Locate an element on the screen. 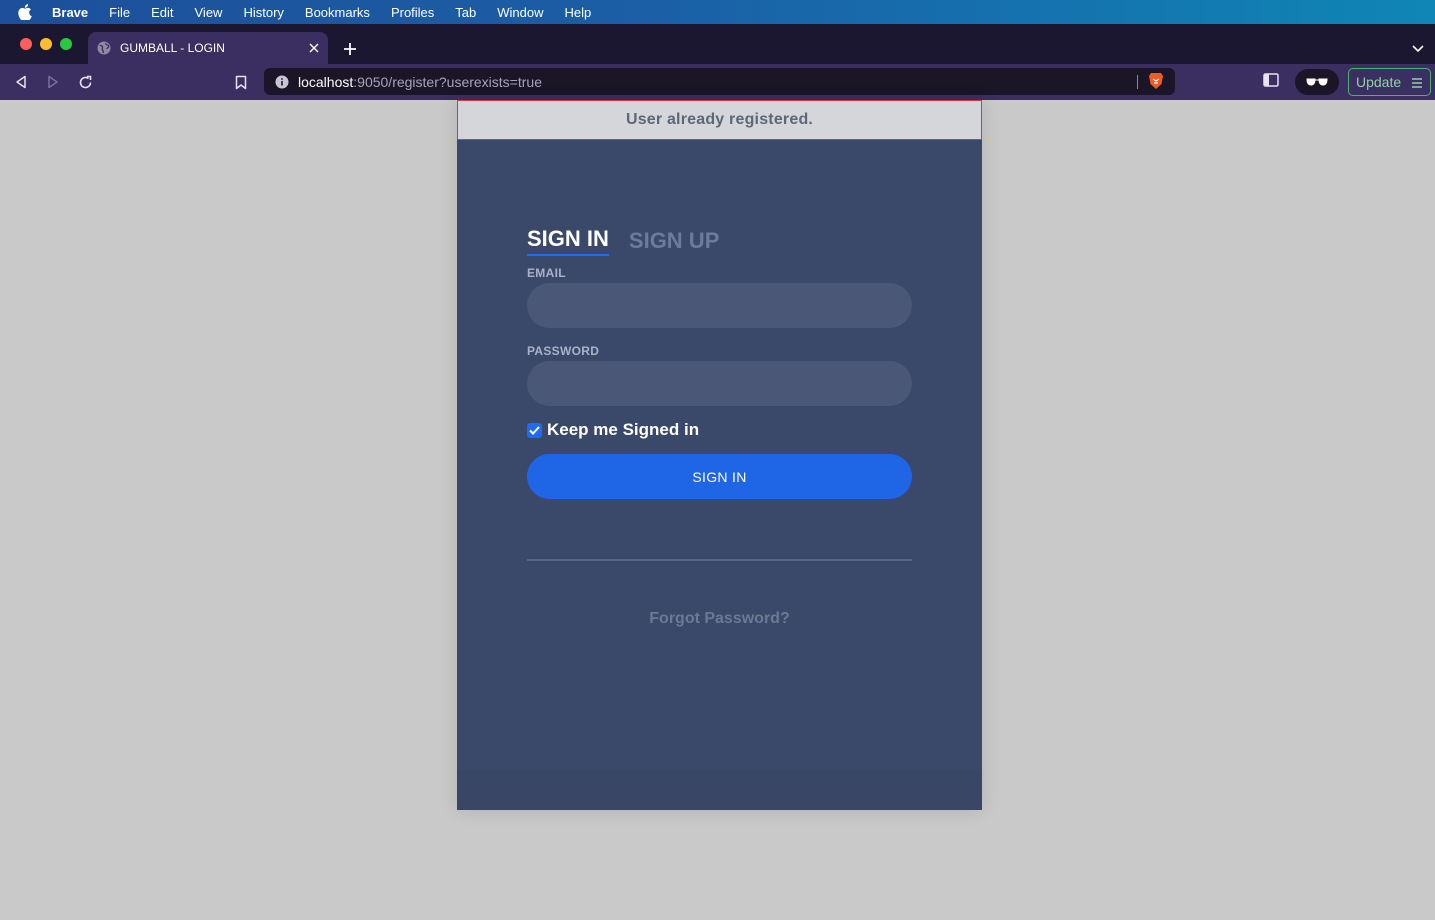  site-info-icon is located at coordinates (282, 82).